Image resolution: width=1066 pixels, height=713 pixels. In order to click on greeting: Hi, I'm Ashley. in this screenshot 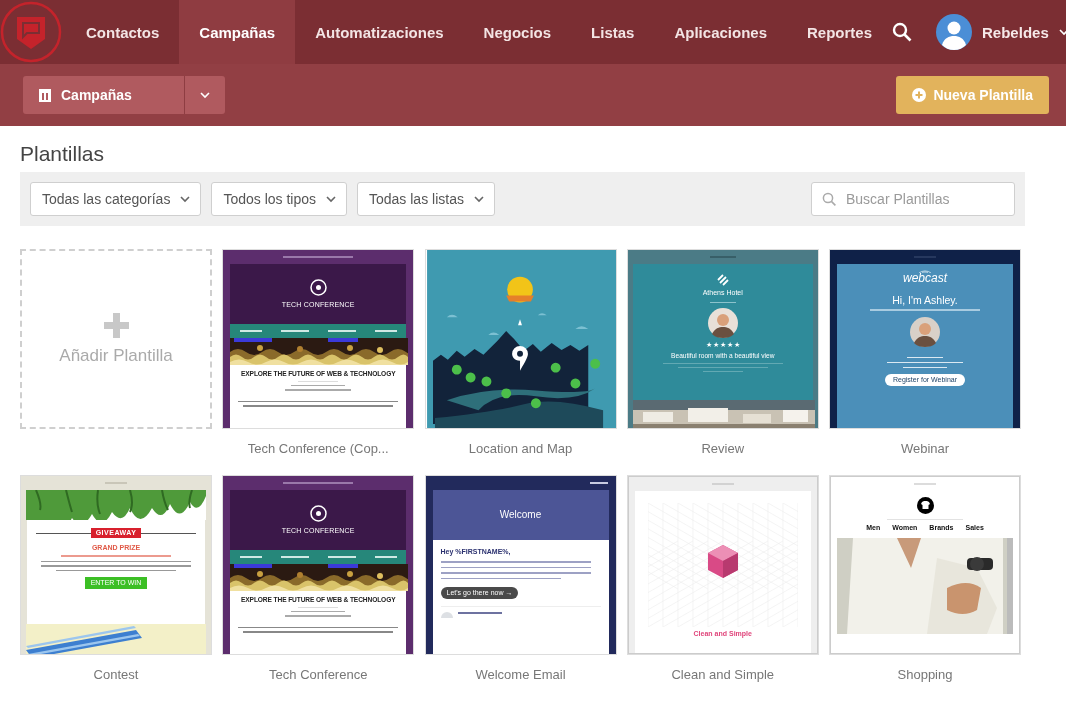, I will do `click(925, 300)`.